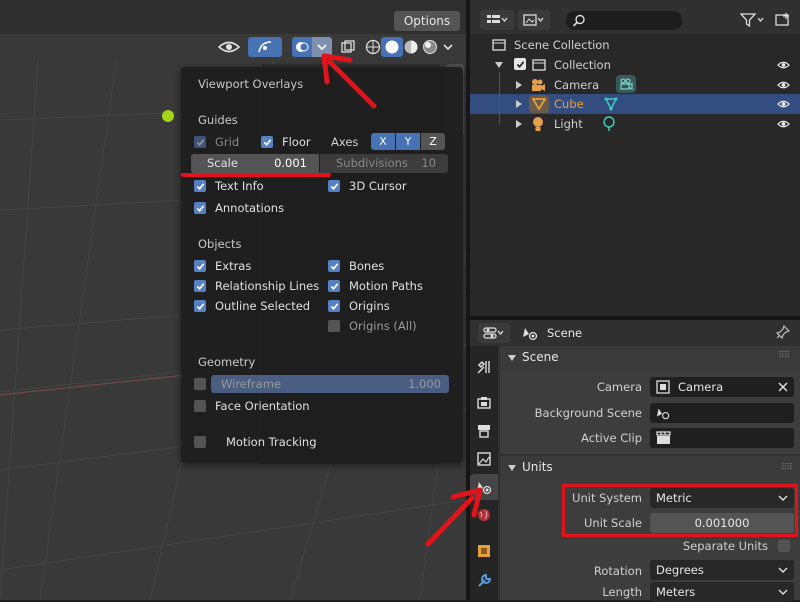  I want to click on floor-checkbox: Floor, so click(286, 142).